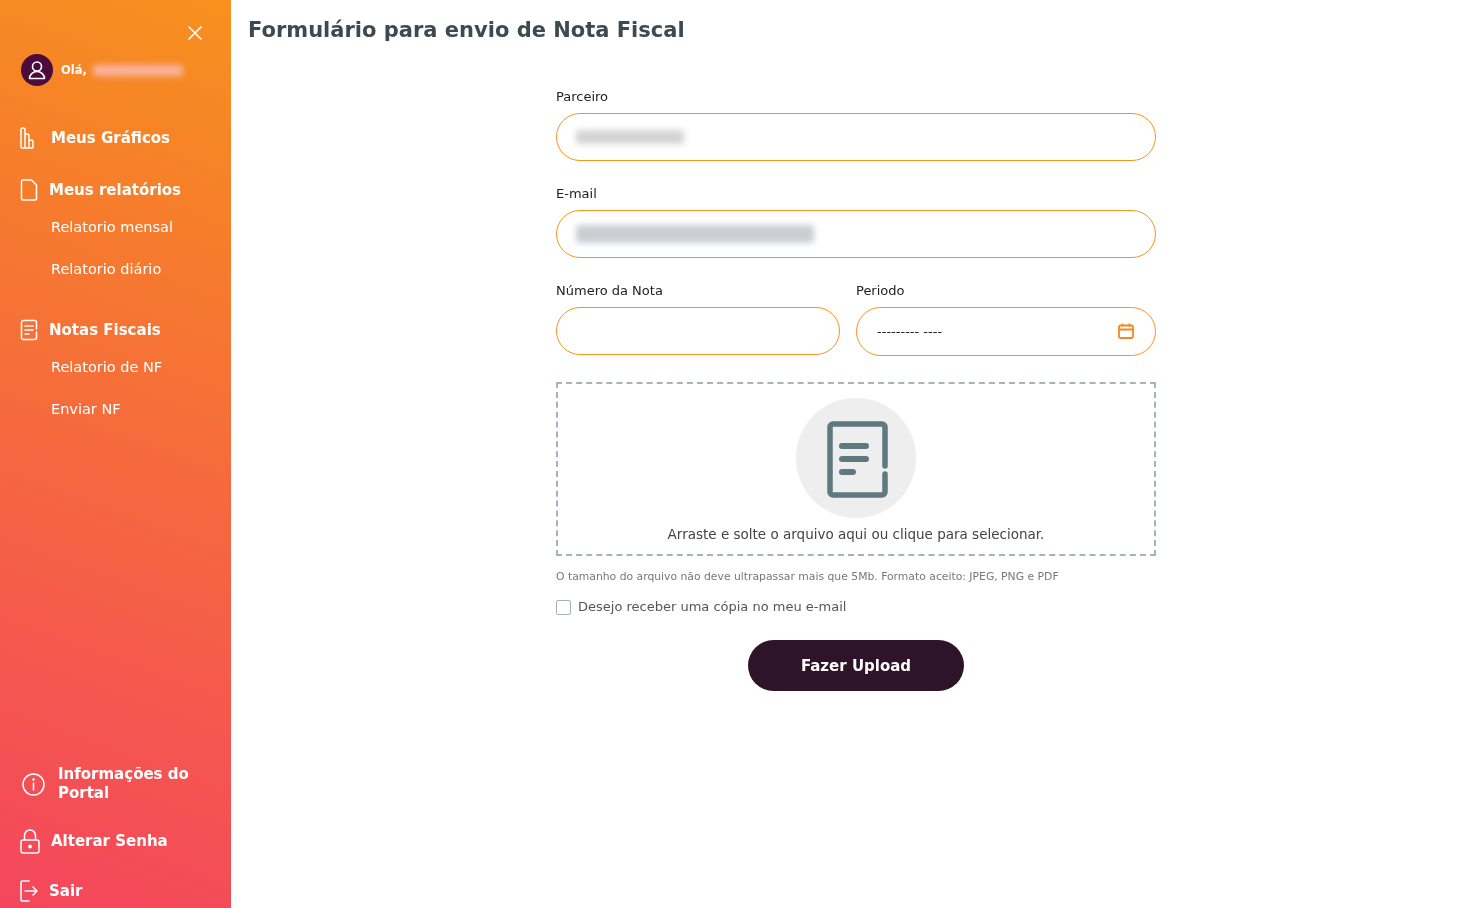  Describe the element at coordinates (85, 138) in the screenshot. I see `nav-link: Meus Gráficos` at that location.